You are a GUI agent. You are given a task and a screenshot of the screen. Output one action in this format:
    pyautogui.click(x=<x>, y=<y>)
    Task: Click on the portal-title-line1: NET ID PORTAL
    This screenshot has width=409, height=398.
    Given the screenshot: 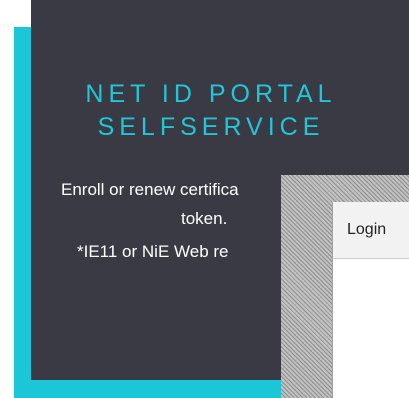 What is the action you would take?
    pyautogui.click(x=211, y=94)
    